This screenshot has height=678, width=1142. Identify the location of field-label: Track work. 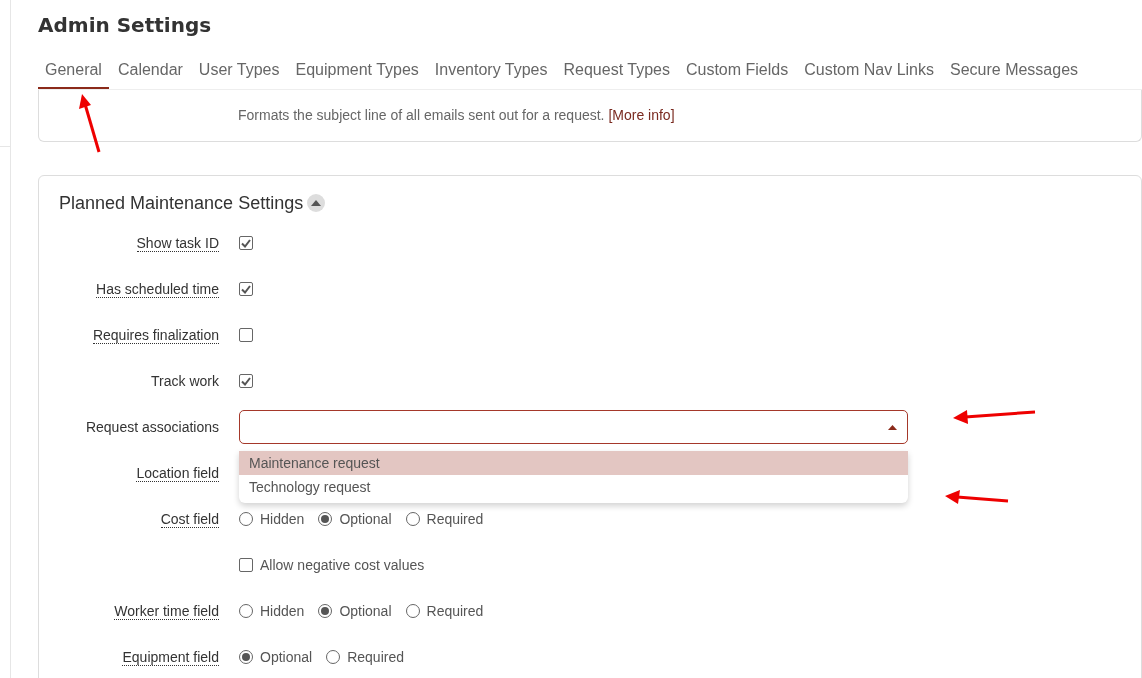
(185, 380).